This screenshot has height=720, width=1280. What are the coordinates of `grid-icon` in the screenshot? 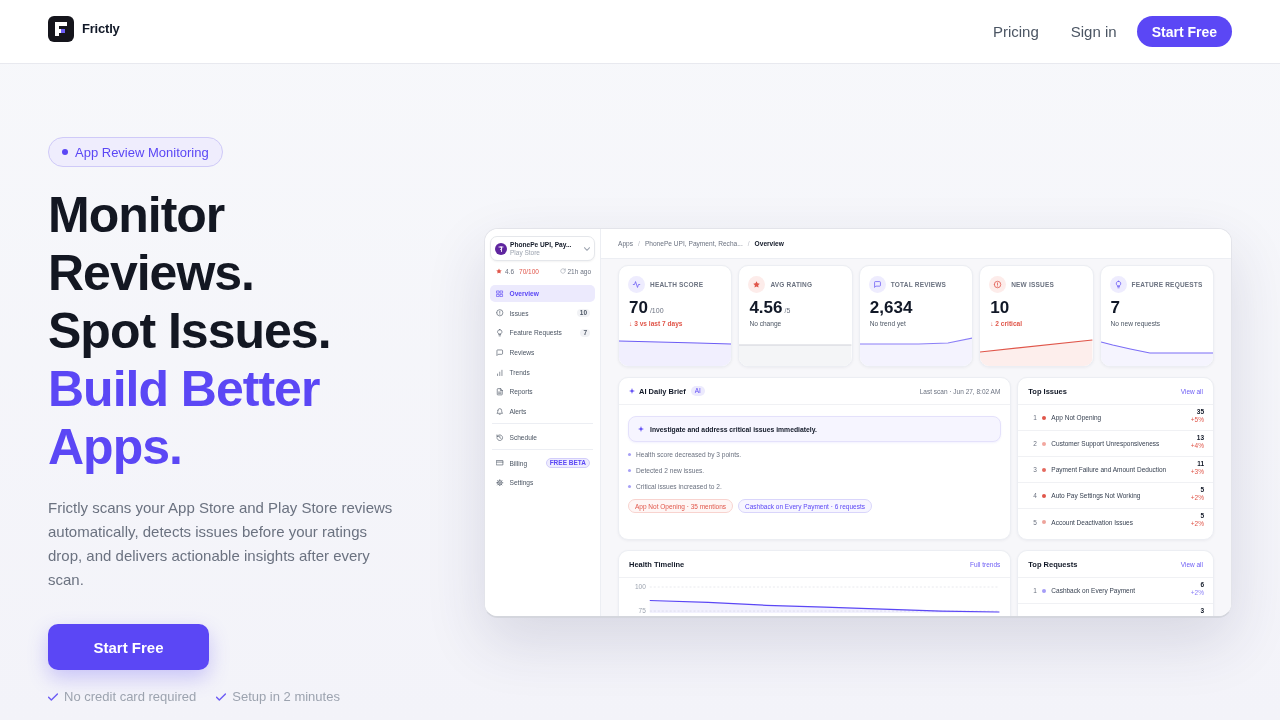 It's located at (500, 293).